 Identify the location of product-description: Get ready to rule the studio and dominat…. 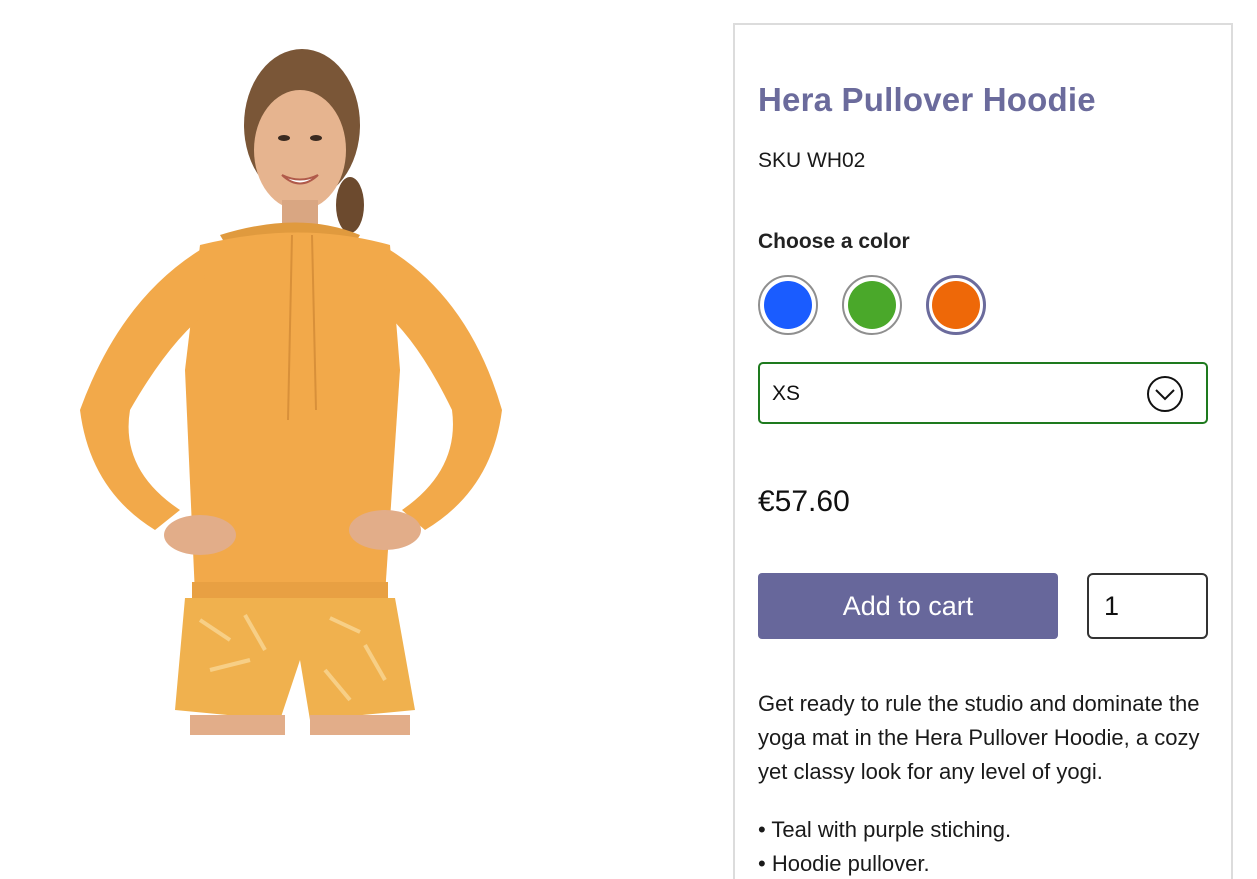
(979, 737).